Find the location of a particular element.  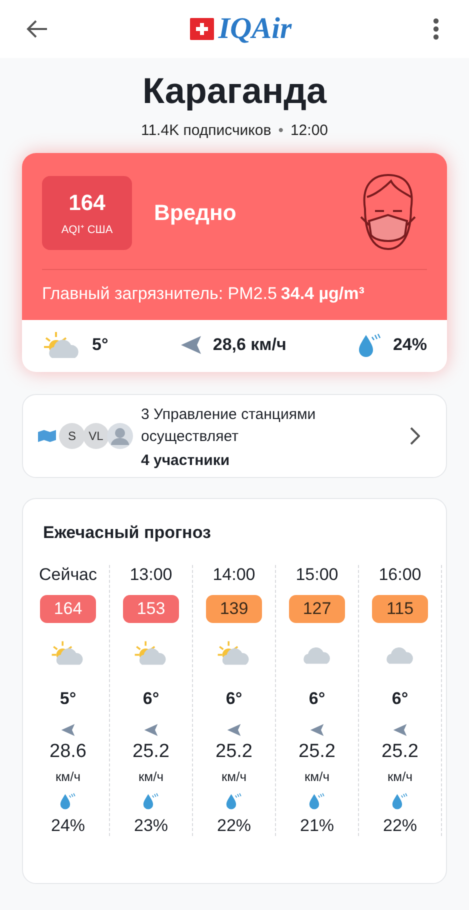

swiss-flag-icon is located at coordinates (202, 29).